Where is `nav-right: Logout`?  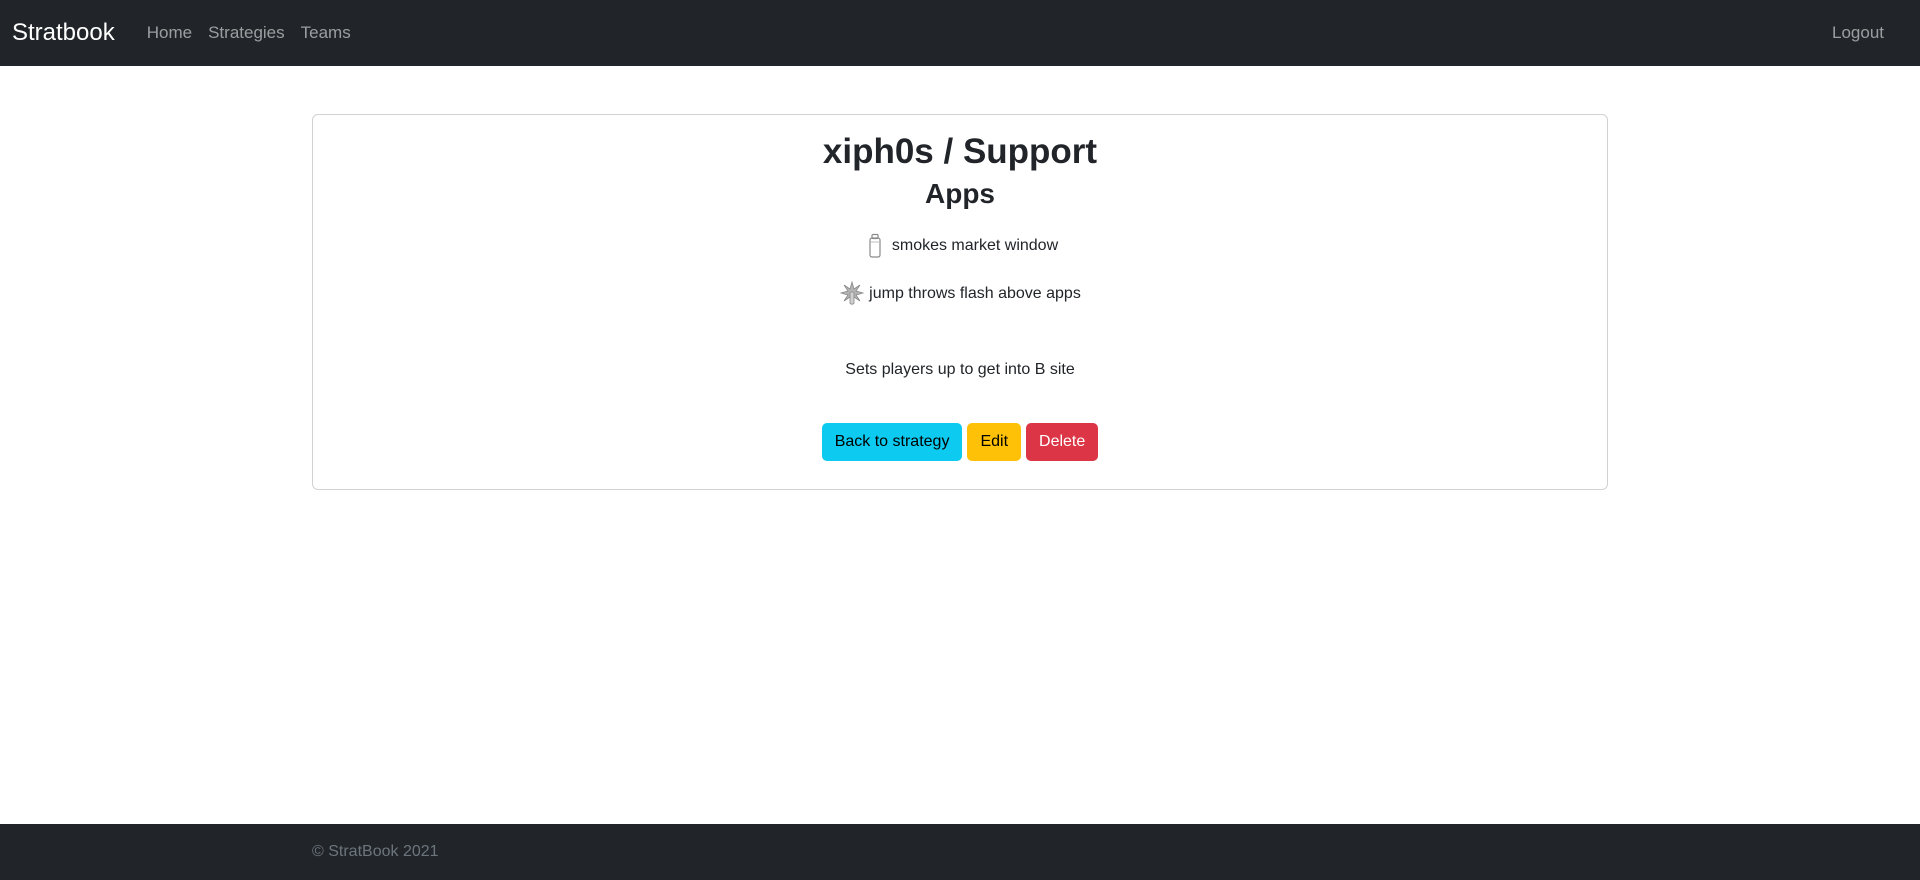
nav-right: Logout is located at coordinates (1866, 33).